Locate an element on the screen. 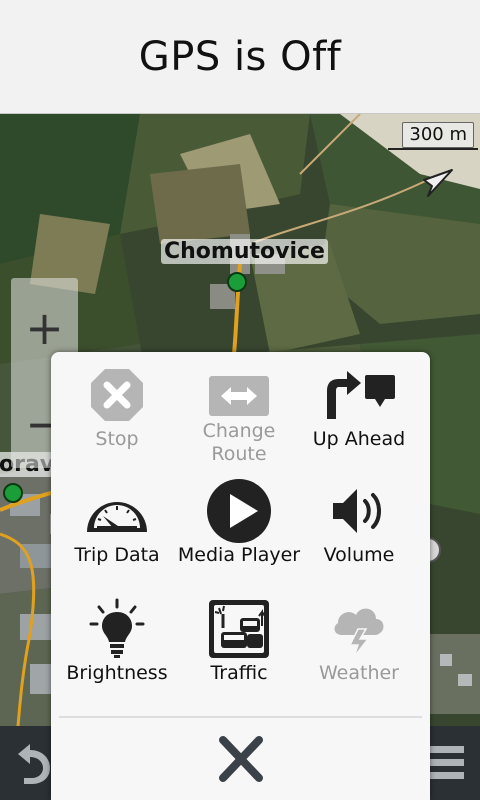  lightbulb-icon is located at coordinates (117, 629).